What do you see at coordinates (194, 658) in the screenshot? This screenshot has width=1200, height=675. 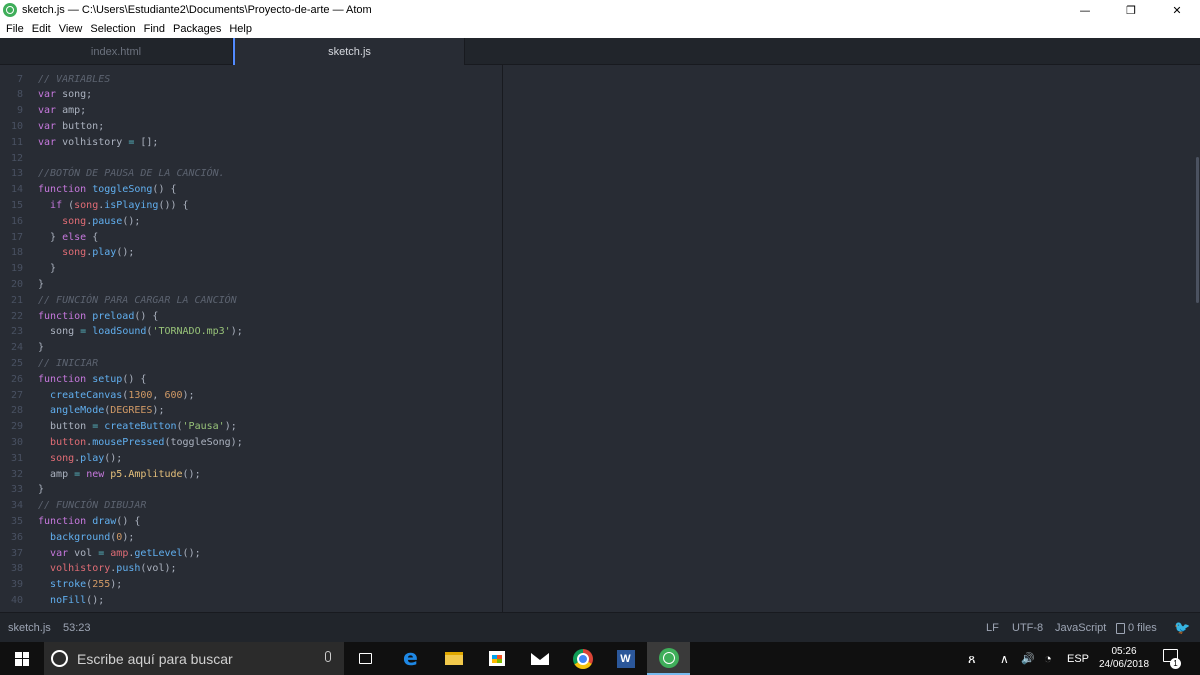 I see `taskbar-search-box: Escribe aquí para buscar` at bounding box center [194, 658].